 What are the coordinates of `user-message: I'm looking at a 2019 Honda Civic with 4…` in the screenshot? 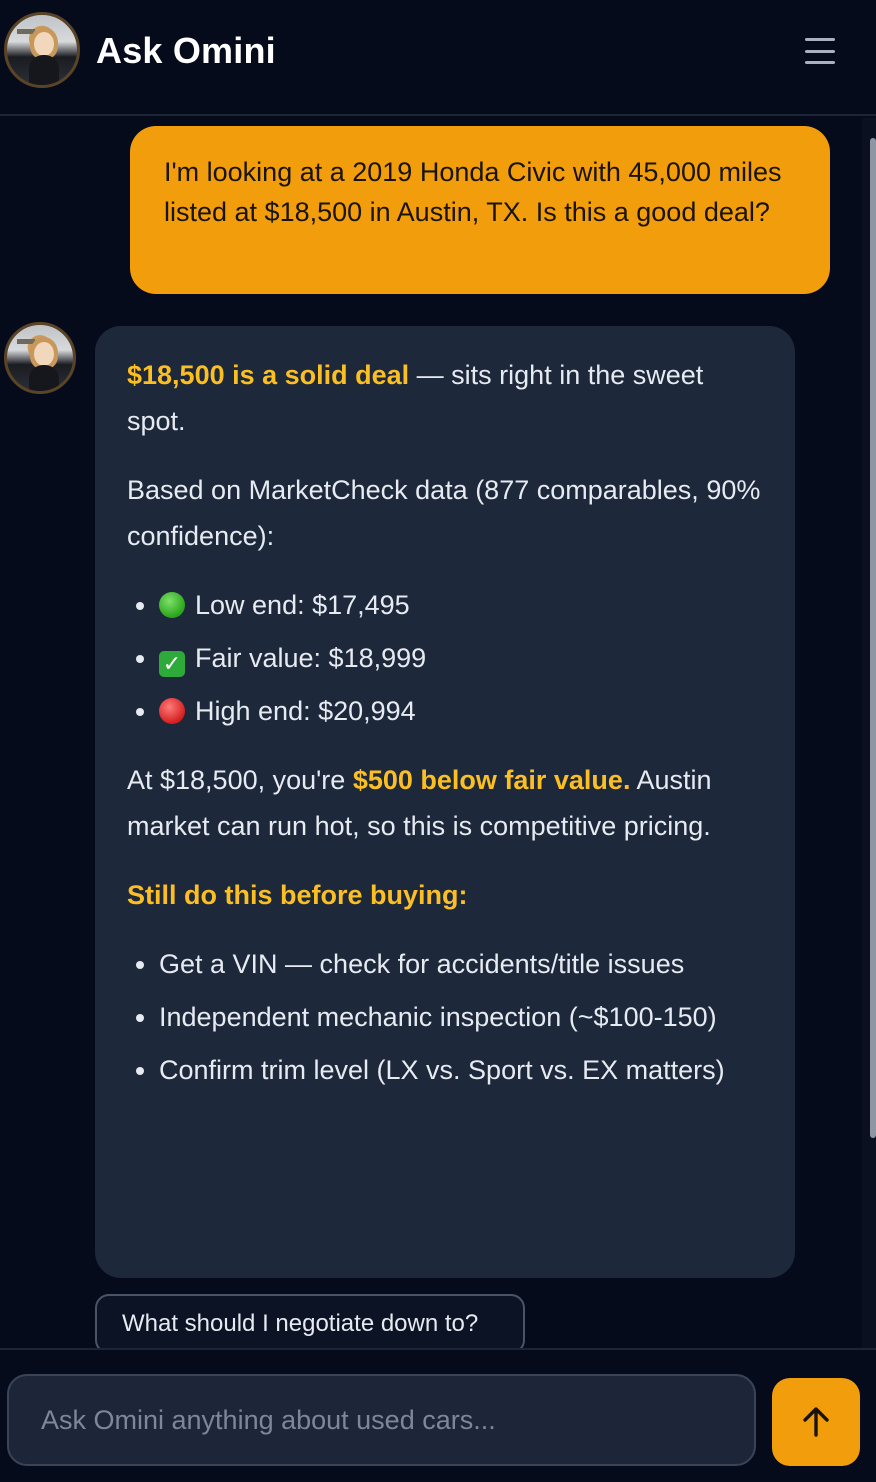 It's located at (480, 210).